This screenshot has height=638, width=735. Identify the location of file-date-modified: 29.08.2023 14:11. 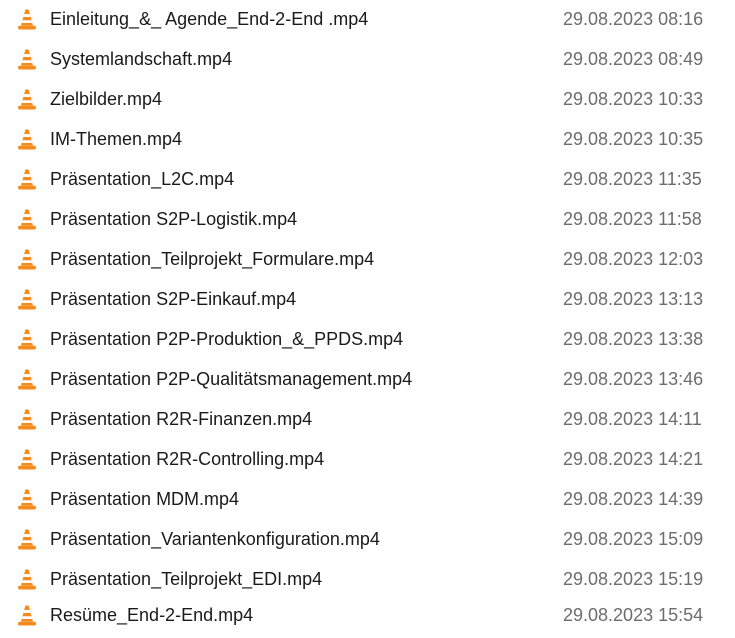
(632, 419).